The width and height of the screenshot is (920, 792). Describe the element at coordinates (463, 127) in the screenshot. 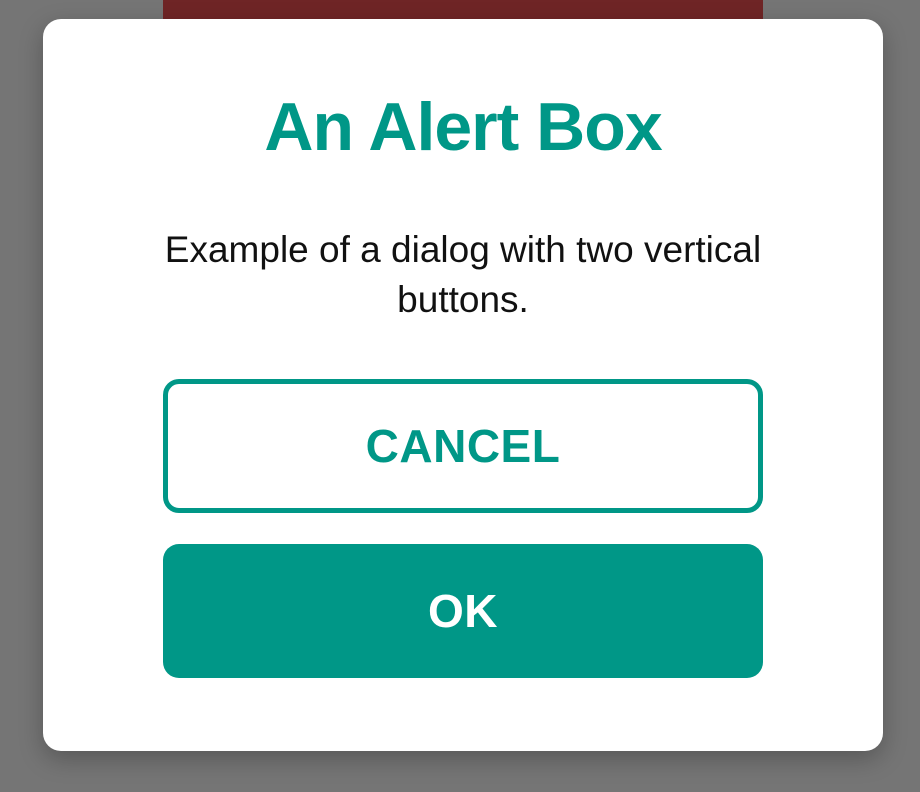

I see `dialog-title: An Alert Box` at that location.